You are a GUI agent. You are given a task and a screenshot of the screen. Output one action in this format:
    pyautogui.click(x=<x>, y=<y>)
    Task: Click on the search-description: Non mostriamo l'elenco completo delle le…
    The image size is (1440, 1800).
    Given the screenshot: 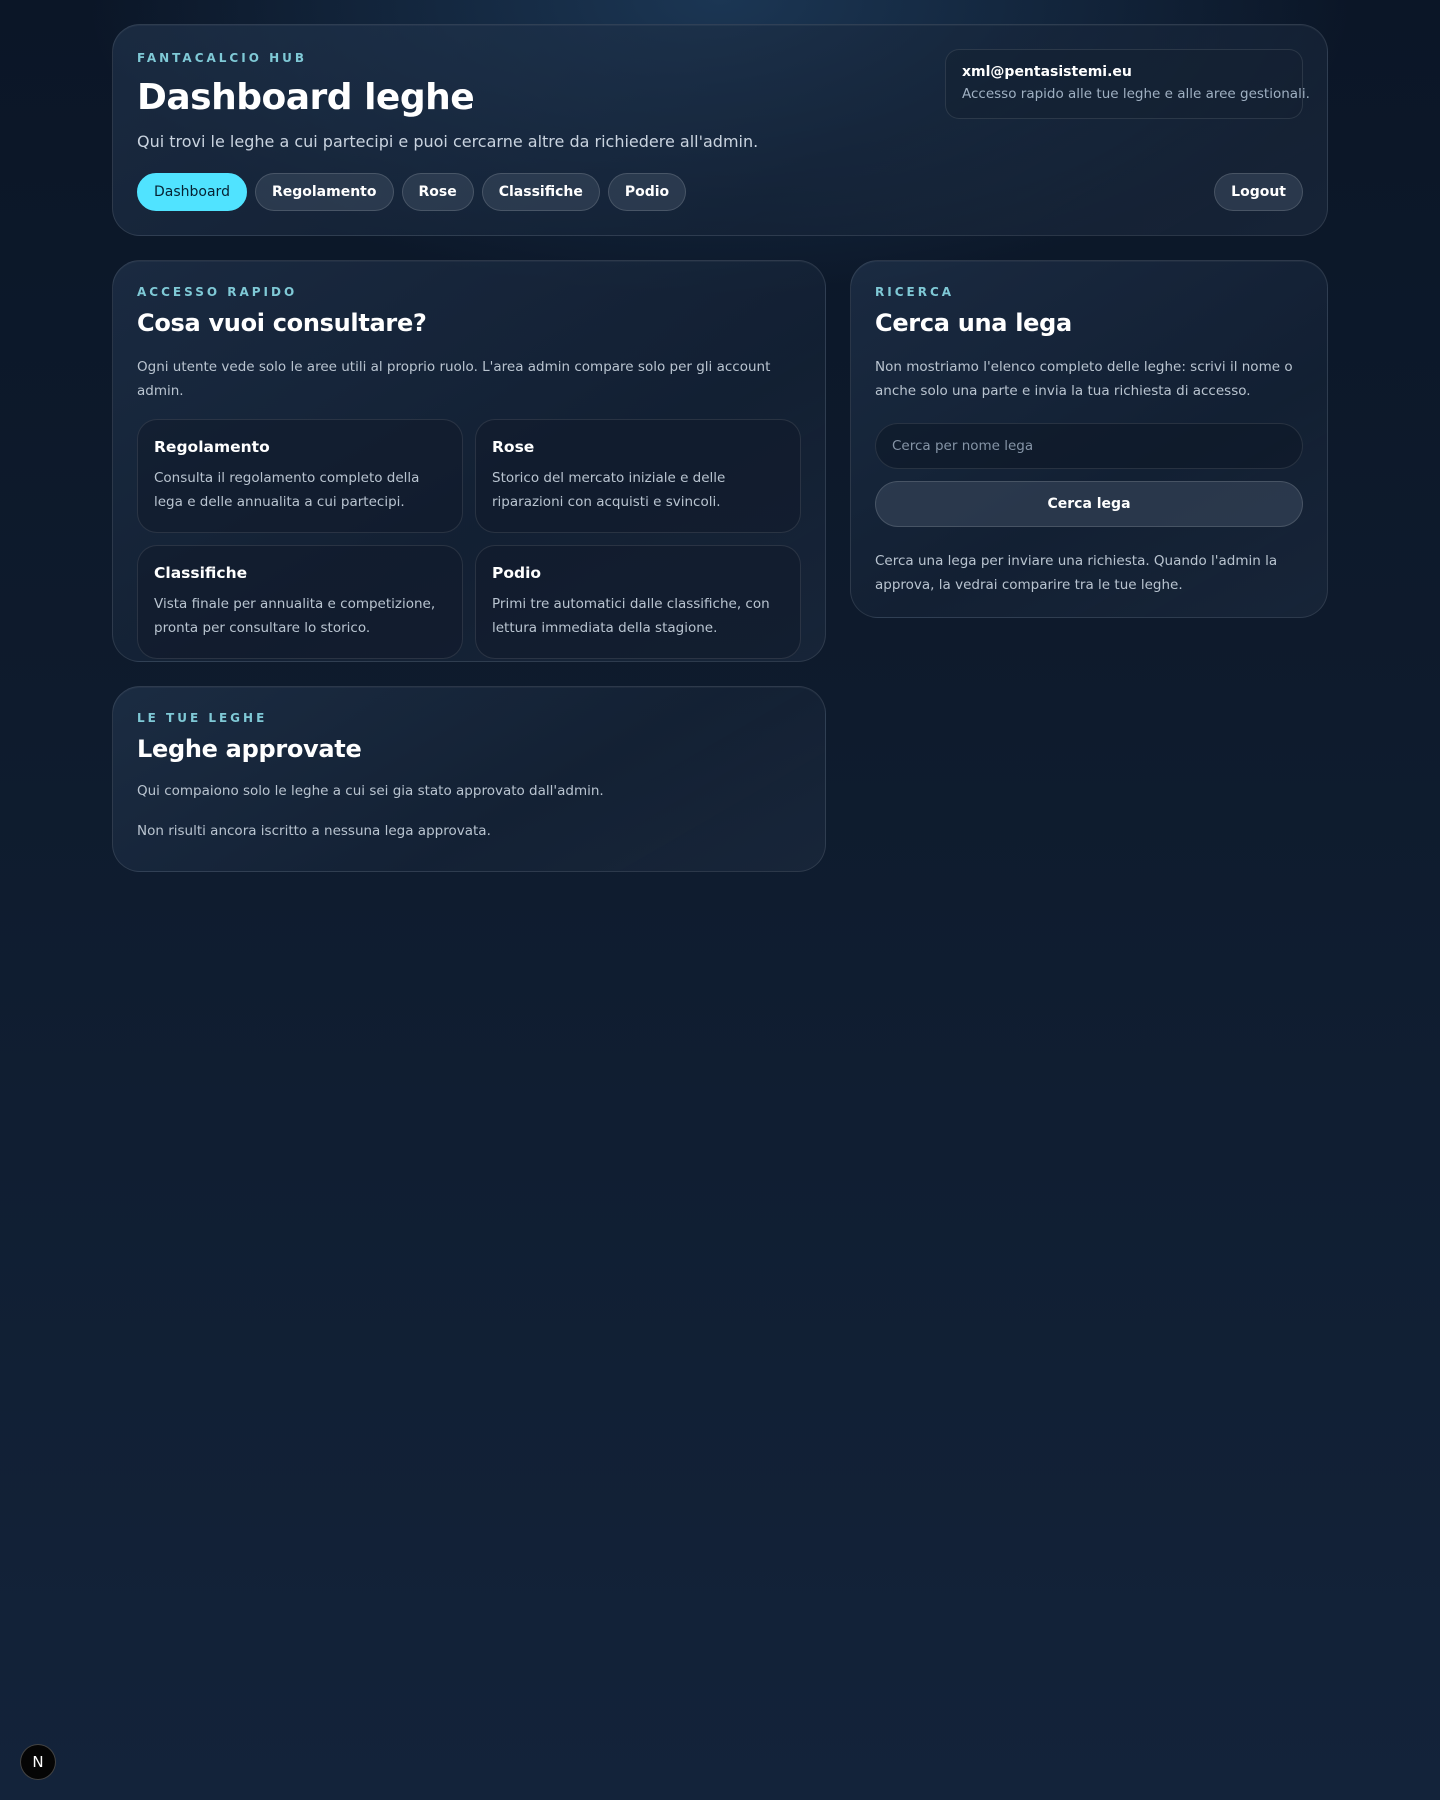 What is the action you would take?
    pyautogui.click(x=1084, y=379)
    